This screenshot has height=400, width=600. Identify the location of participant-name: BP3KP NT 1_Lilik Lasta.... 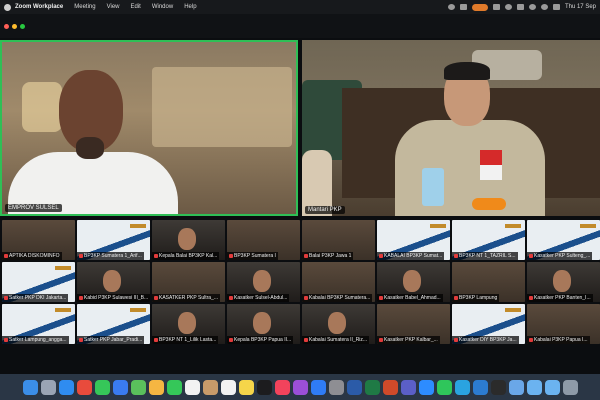
(188, 340).